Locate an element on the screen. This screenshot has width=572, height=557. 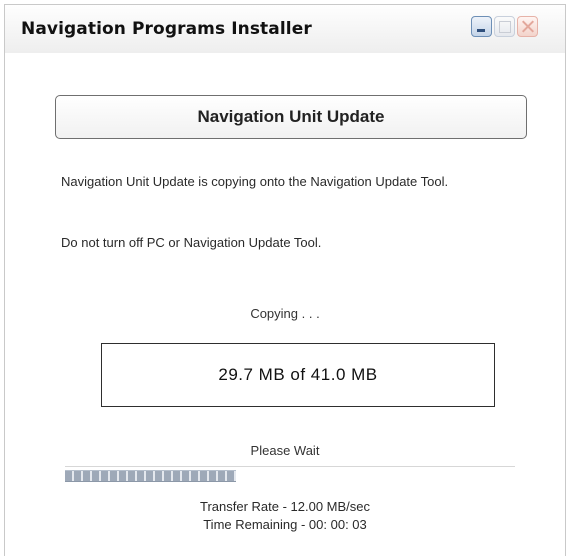
size-progress-text: 29.7 MB of 41.0 MB is located at coordinates (298, 374).